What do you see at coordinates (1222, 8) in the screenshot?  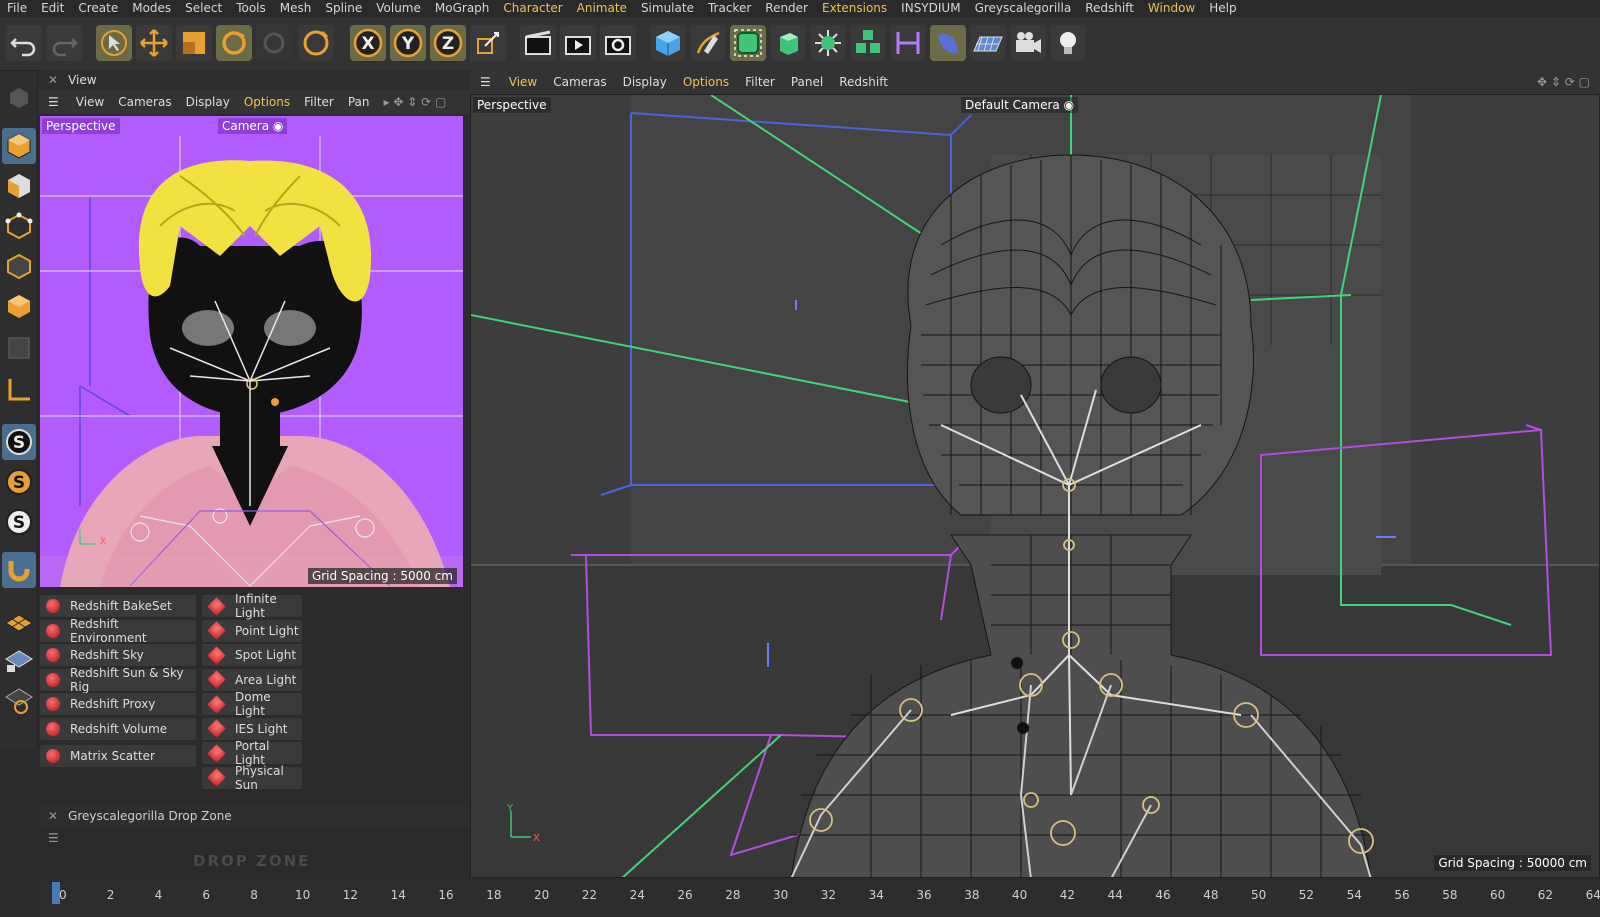 I see `menu-help: Help` at bounding box center [1222, 8].